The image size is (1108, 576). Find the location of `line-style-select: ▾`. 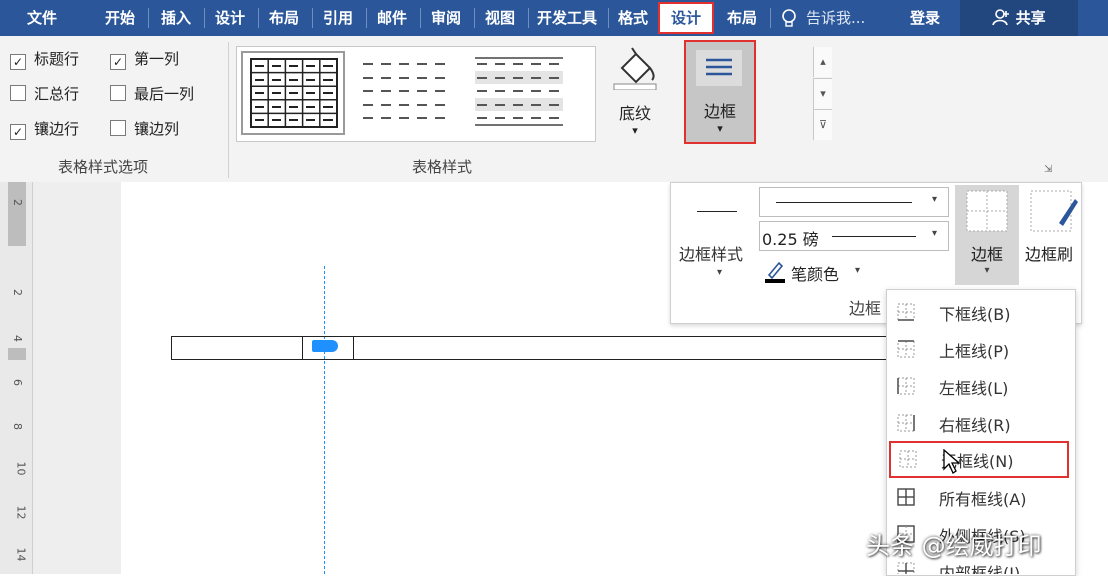

line-style-select: ▾ is located at coordinates (854, 202).